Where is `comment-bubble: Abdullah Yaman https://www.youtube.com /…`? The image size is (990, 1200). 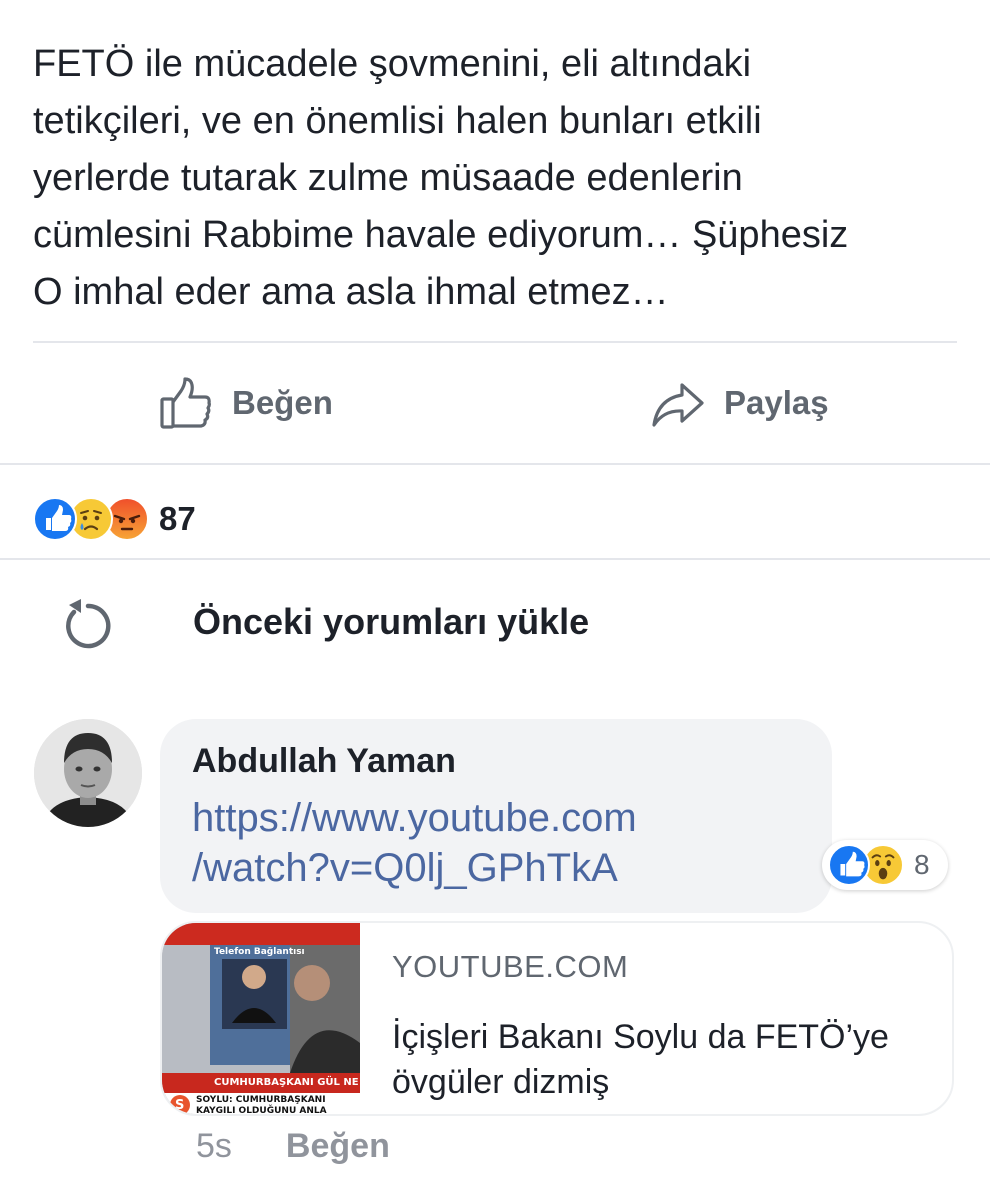 comment-bubble: Abdullah Yaman https://www.youtube.com /… is located at coordinates (496, 816).